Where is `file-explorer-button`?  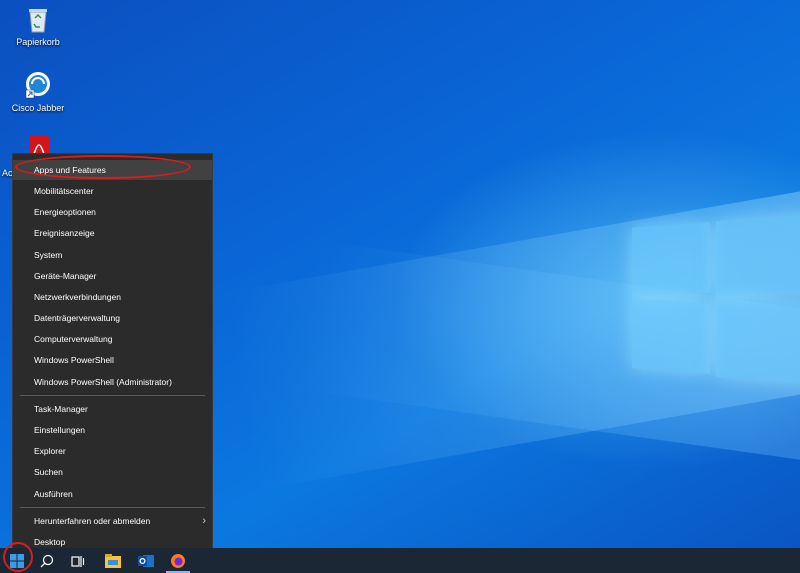 file-explorer-button is located at coordinates (113, 560).